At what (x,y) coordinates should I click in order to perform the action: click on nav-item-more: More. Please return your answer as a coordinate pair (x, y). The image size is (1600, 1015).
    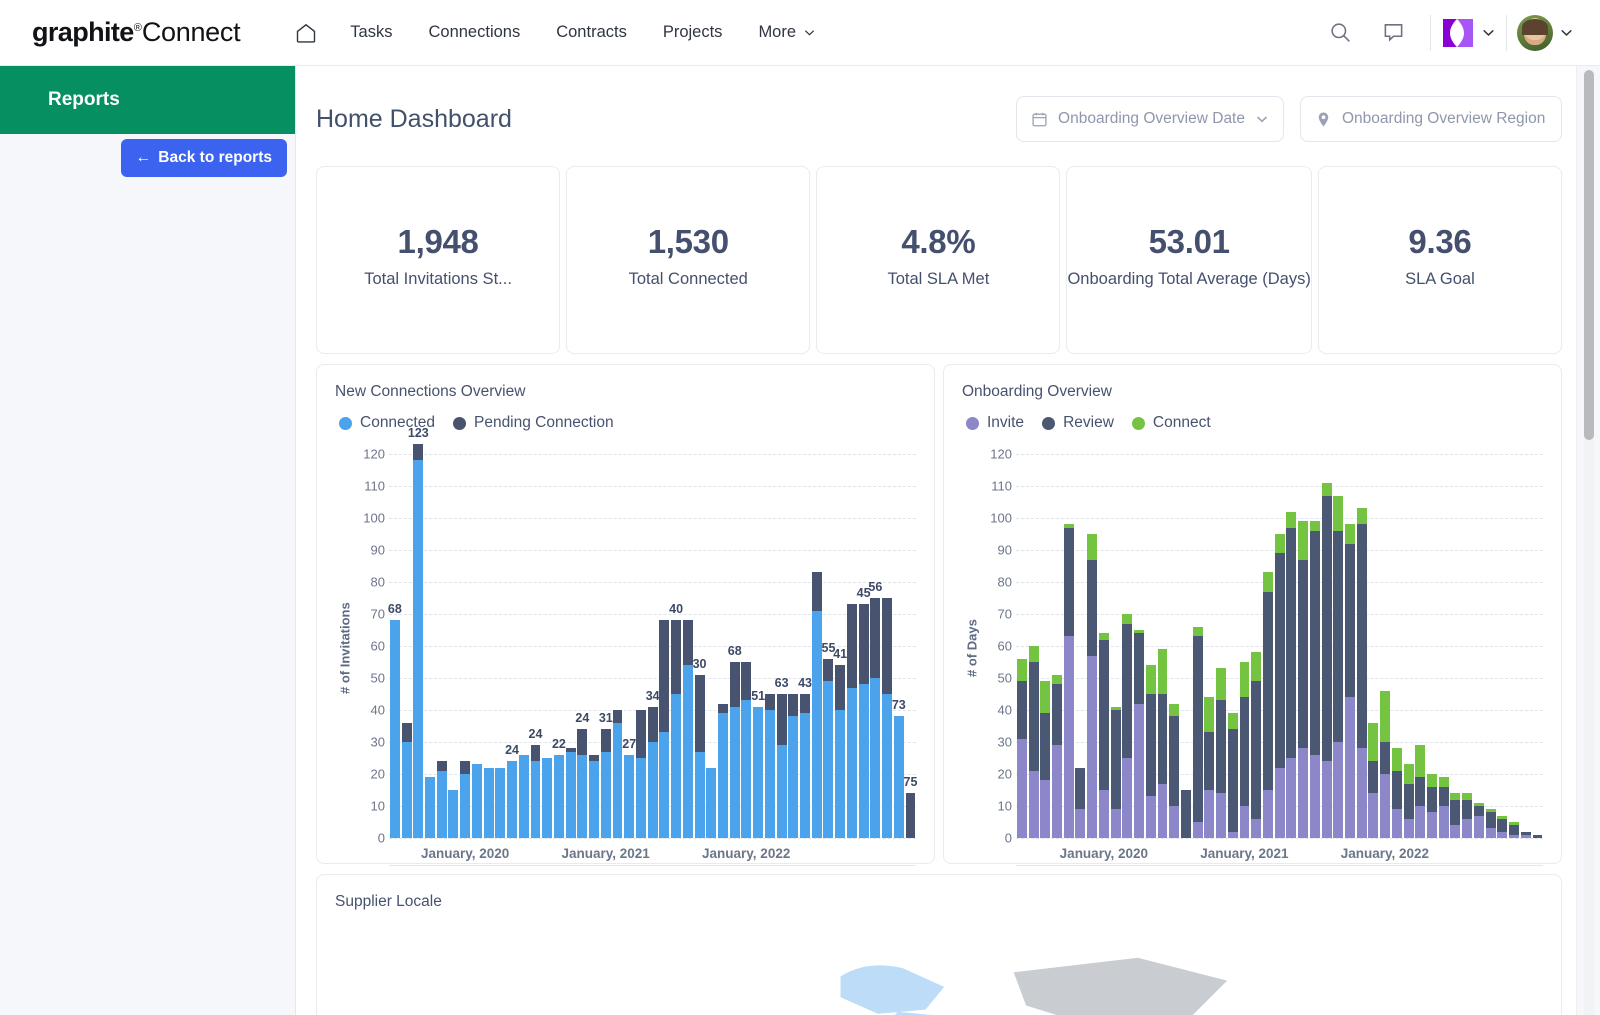
    Looking at the image, I should click on (787, 32).